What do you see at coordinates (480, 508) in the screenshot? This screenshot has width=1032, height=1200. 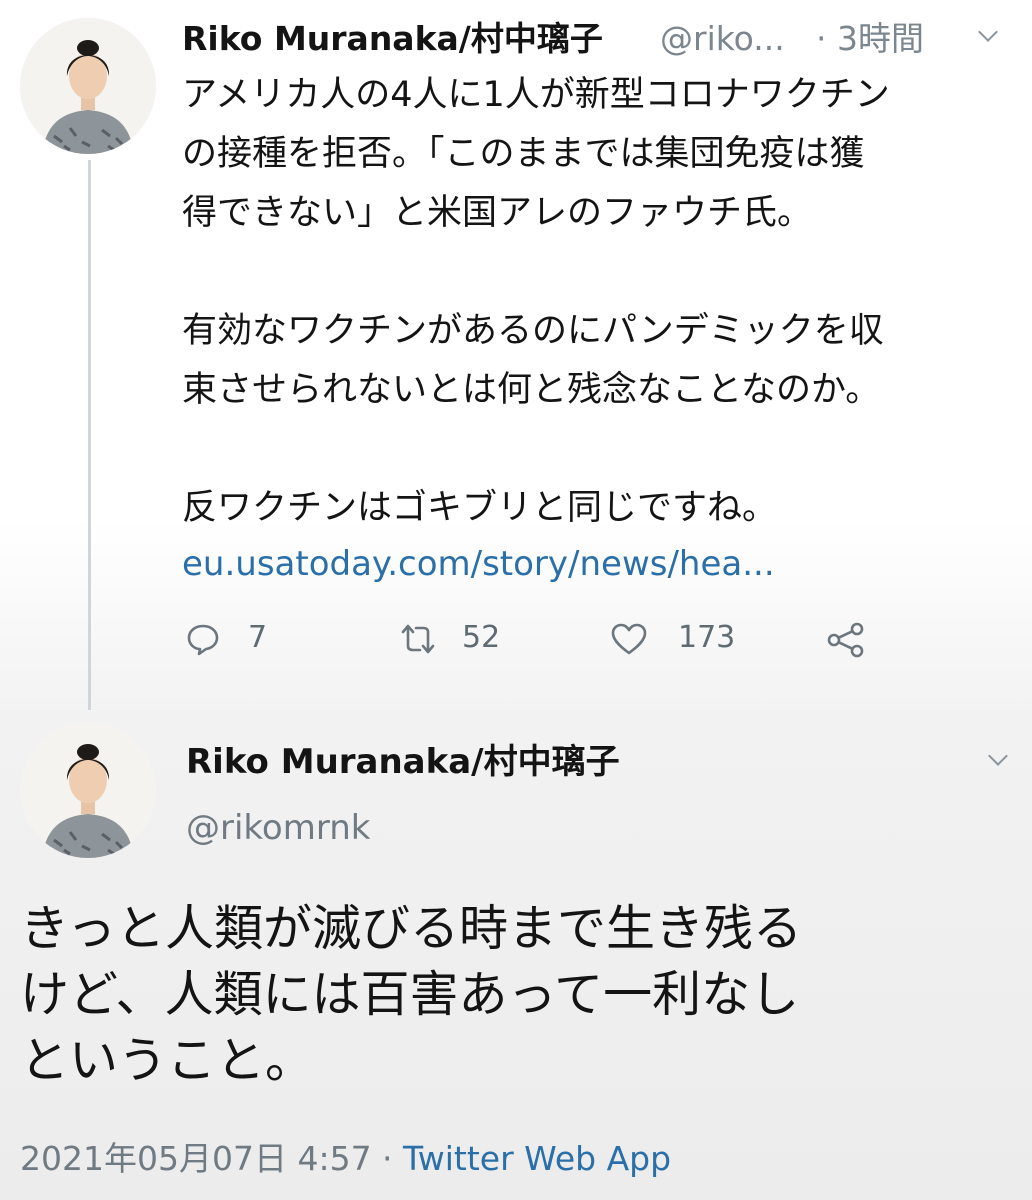 I see `tweet-text-line: 反ワクチンはゴキブリと同じですね。` at bounding box center [480, 508].